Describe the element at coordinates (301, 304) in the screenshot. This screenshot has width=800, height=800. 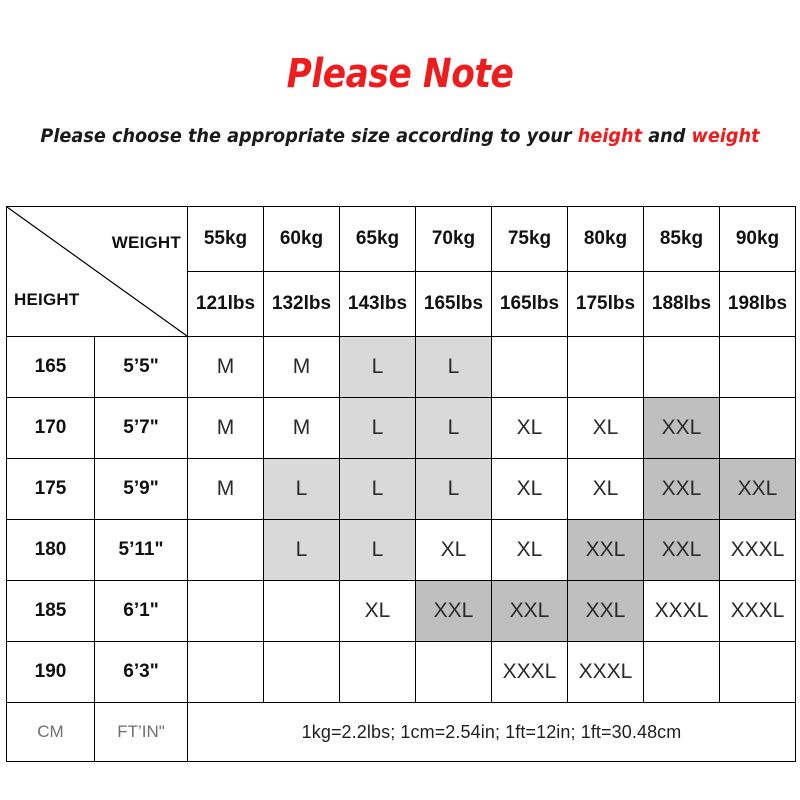
I see `weight-header-lbs: 132lbs` at that location.